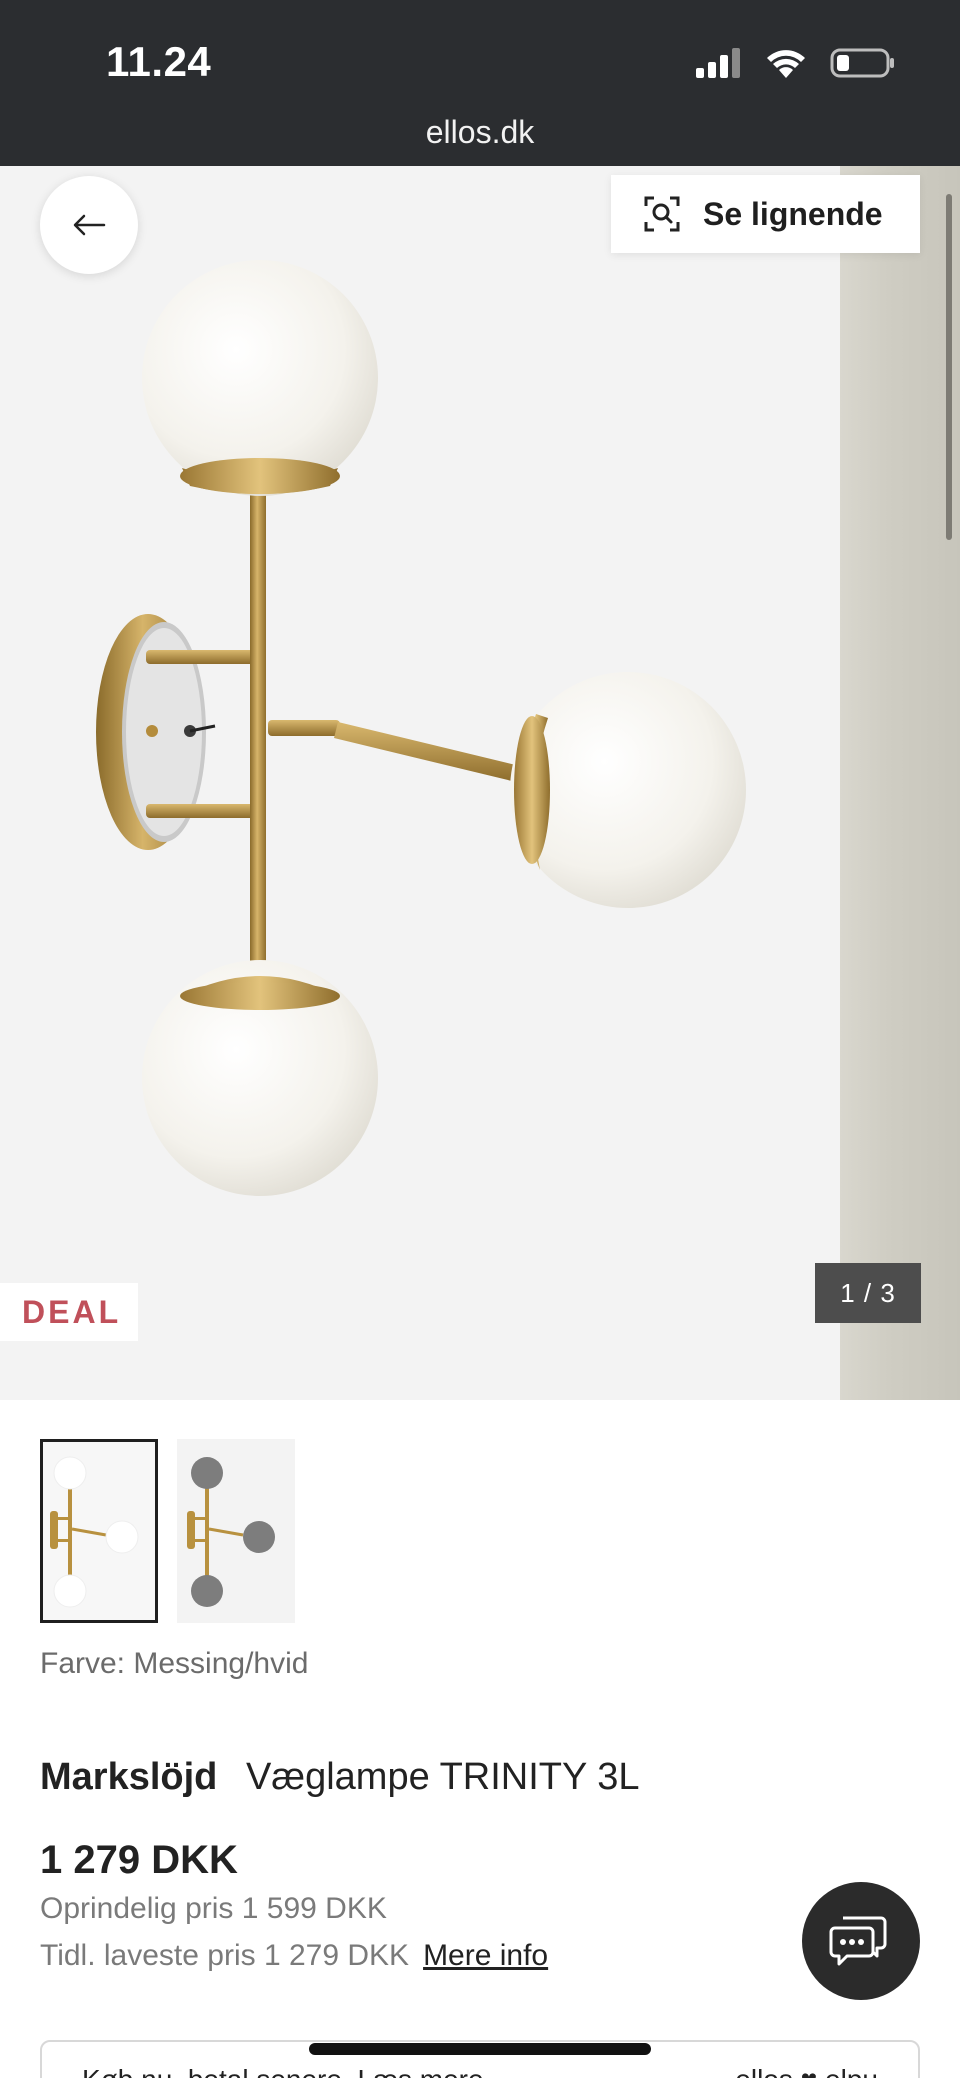 The width and height of the screenshot is (960, 2078). What do you see at coordinates (128, 1777) in the screenshot?
I see `product-brand: Markslöjd` at bounding box center [128, 1777].